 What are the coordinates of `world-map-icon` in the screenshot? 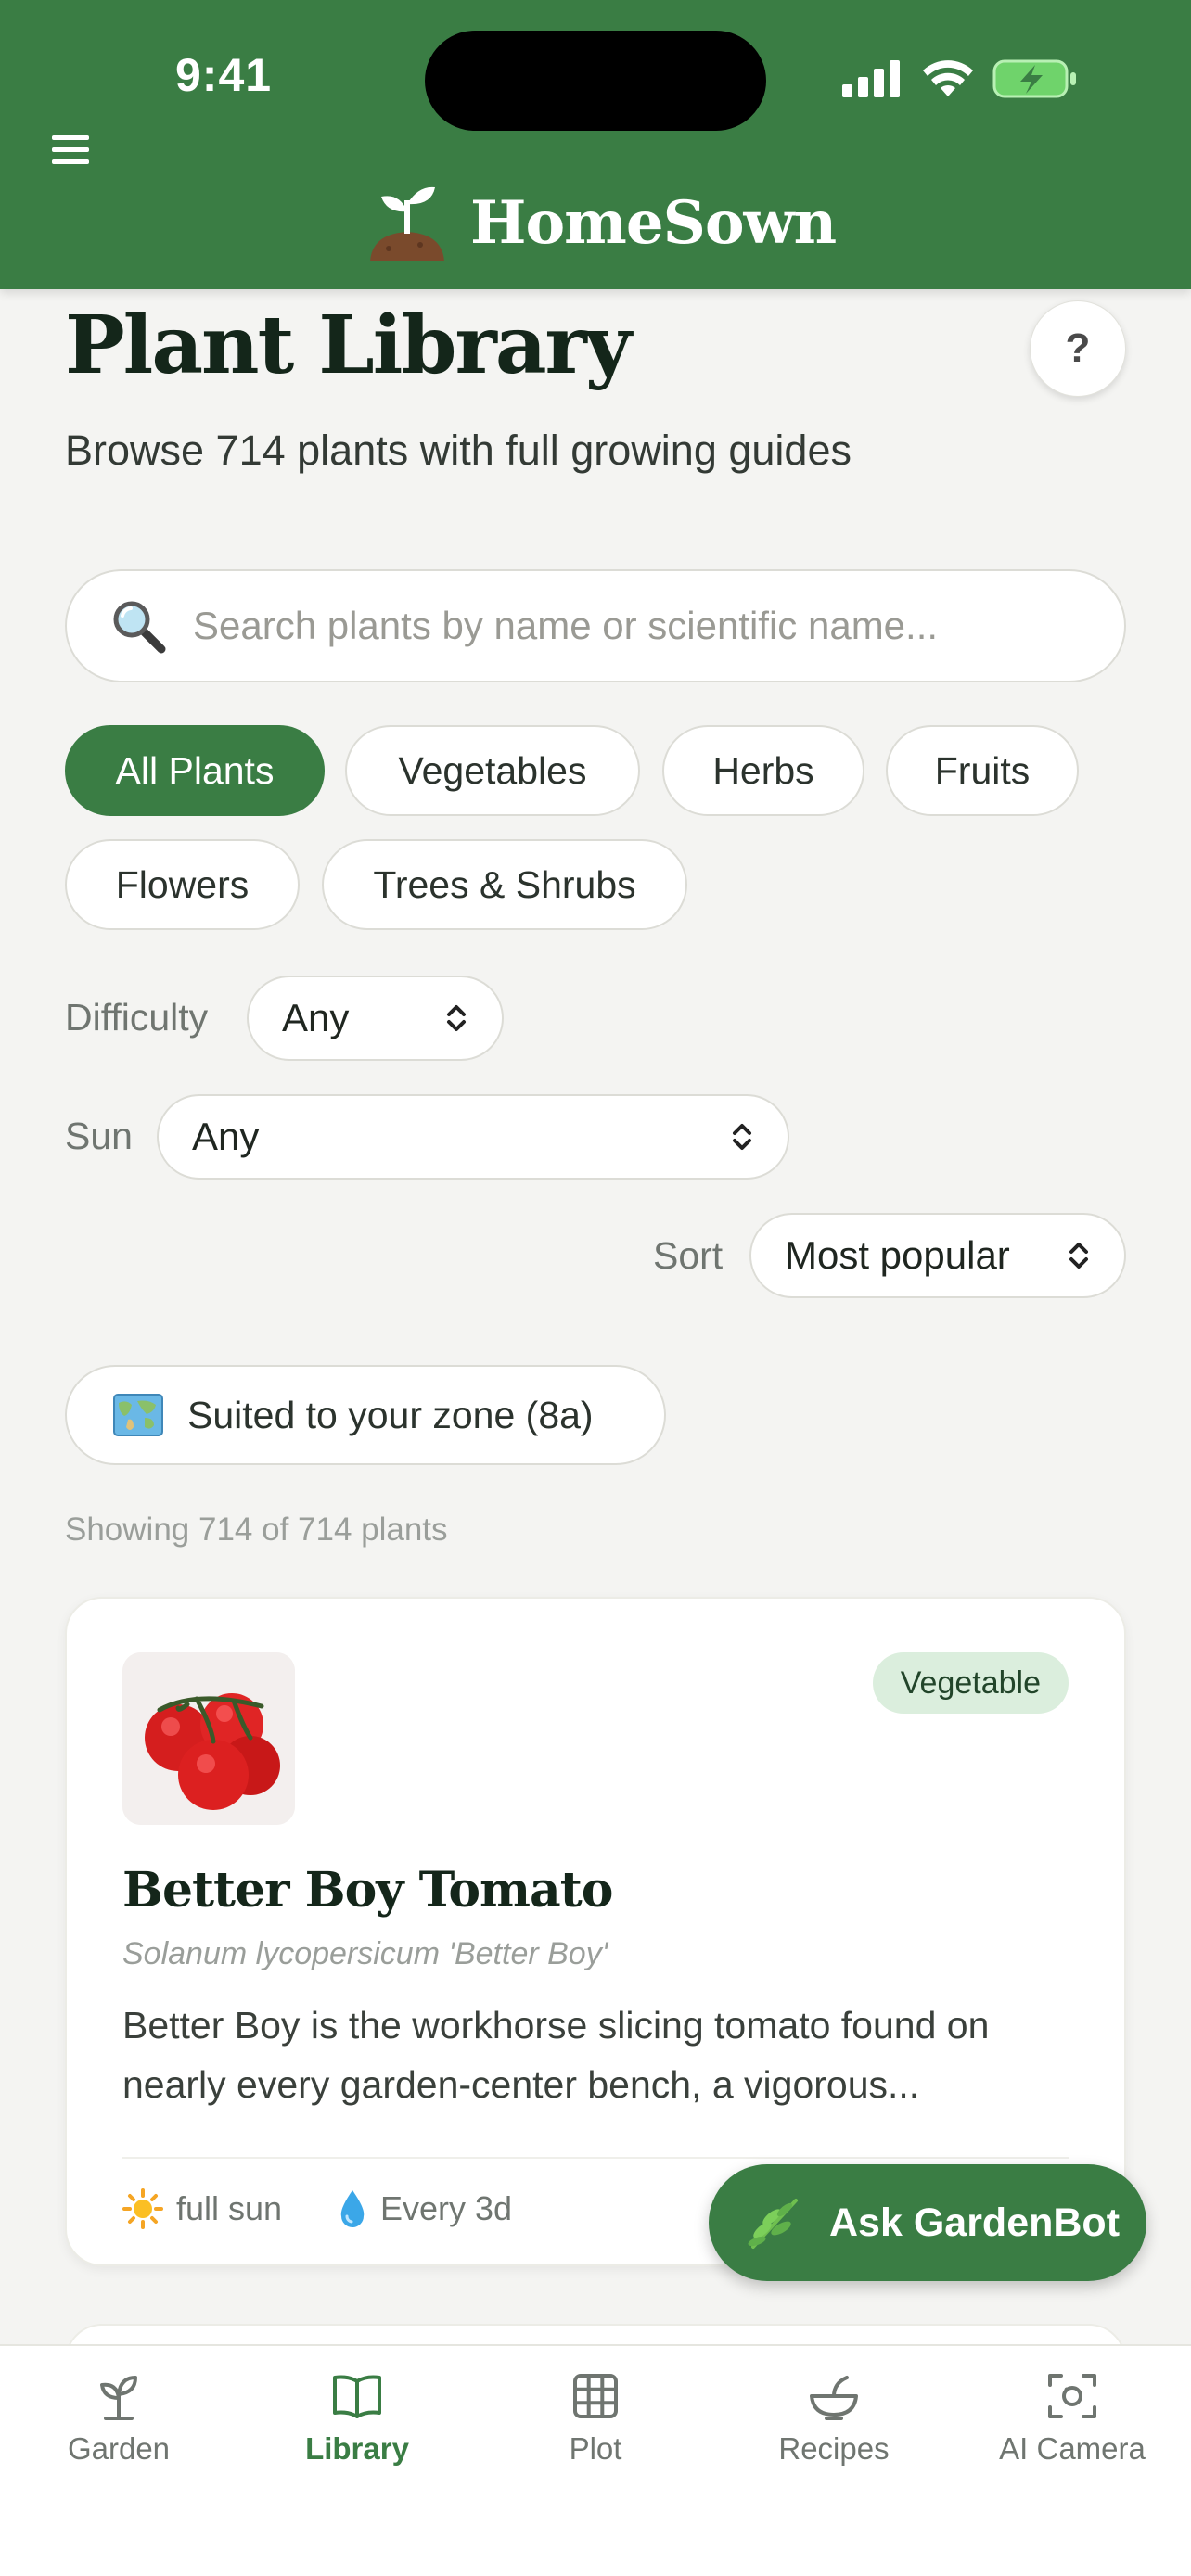 It's located at (138, 1415).